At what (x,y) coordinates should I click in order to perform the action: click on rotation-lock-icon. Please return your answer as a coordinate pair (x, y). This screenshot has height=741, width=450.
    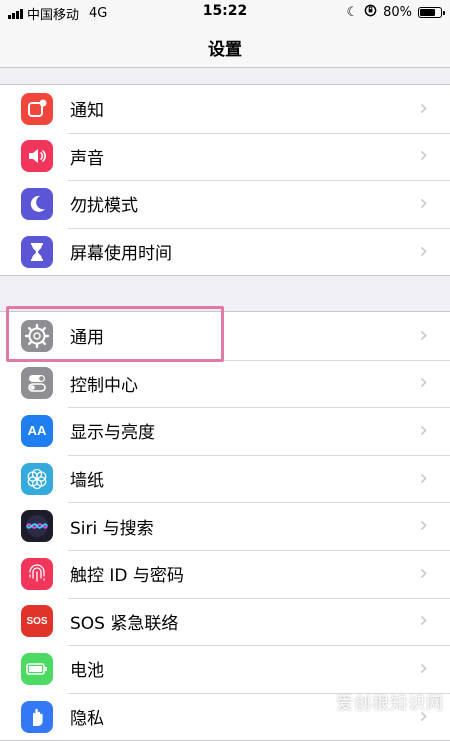
    Looking at the image, I should click on (370, 12).